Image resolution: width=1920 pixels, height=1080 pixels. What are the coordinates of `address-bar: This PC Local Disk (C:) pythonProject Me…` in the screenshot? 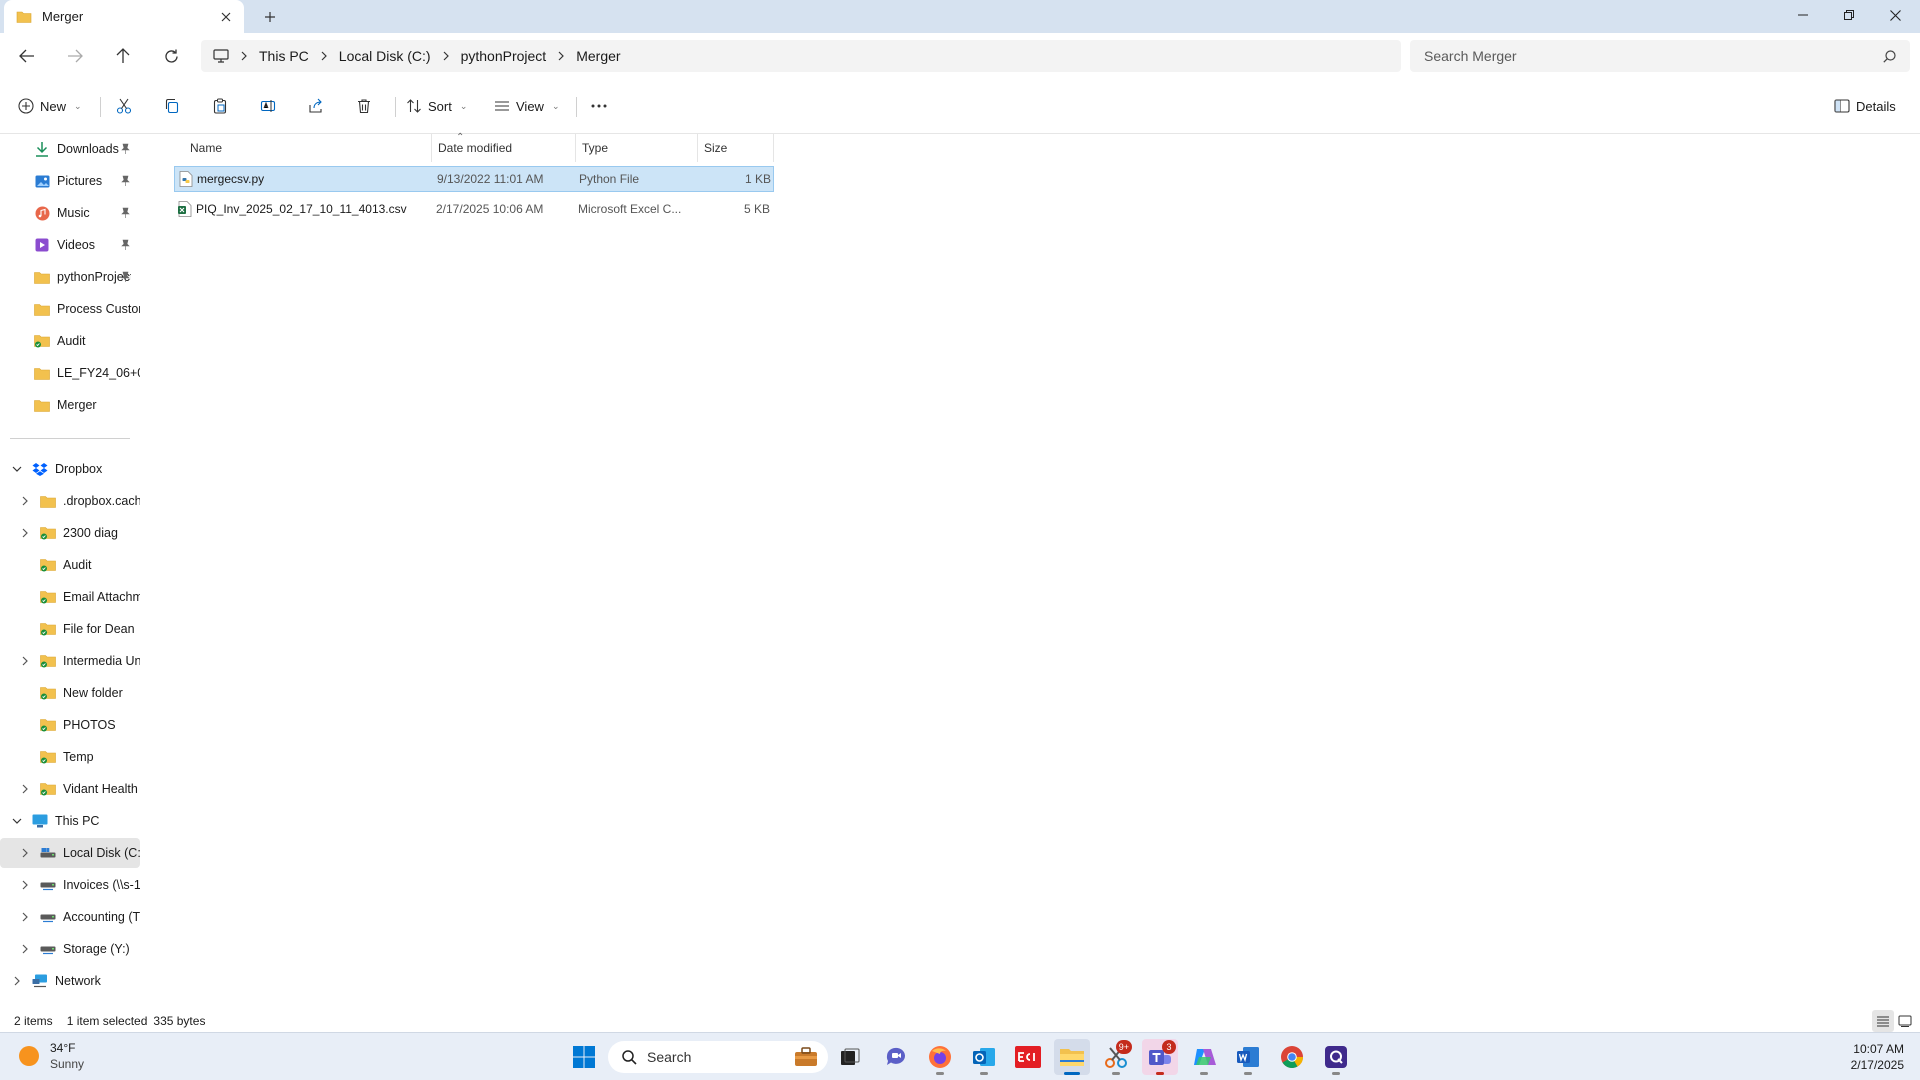 It's located at (801, 56).